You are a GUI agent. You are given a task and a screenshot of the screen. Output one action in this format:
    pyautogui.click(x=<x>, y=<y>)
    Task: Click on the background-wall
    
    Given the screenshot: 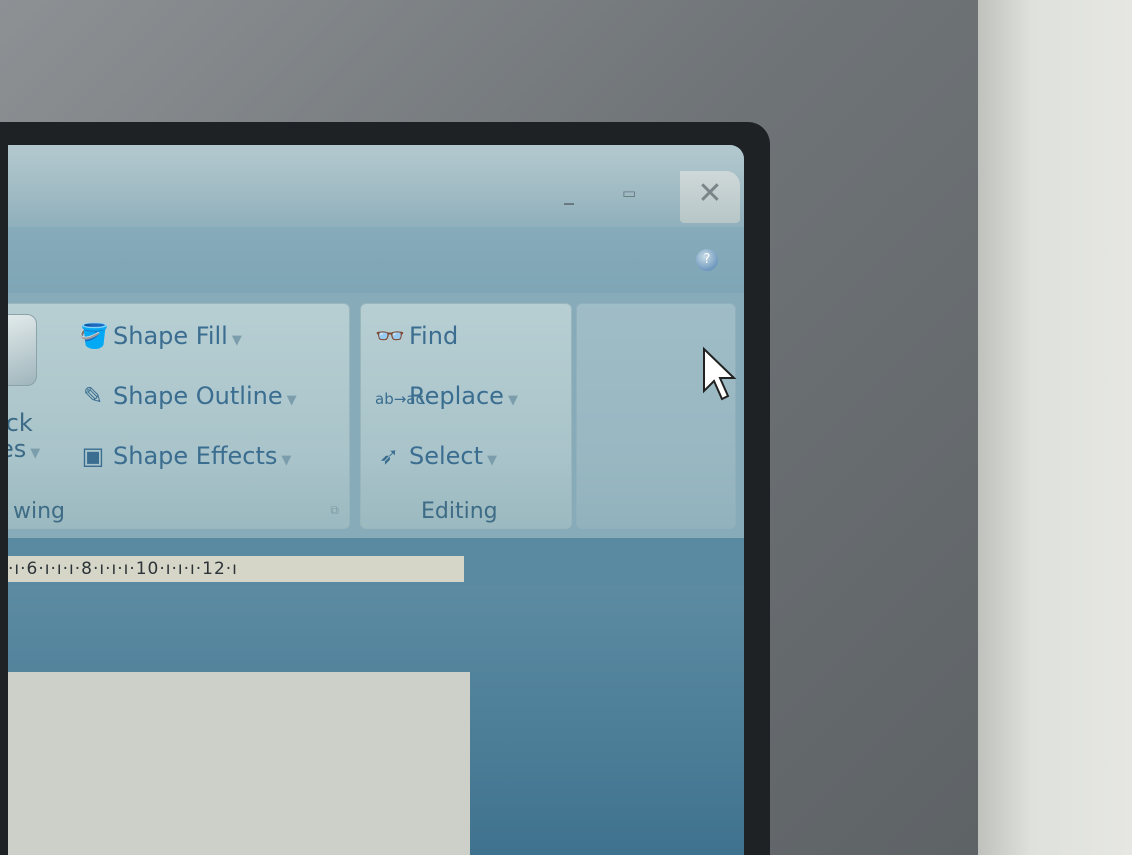 What is the action you would take?
    pyautogui.click(x=1055, y=427)
    